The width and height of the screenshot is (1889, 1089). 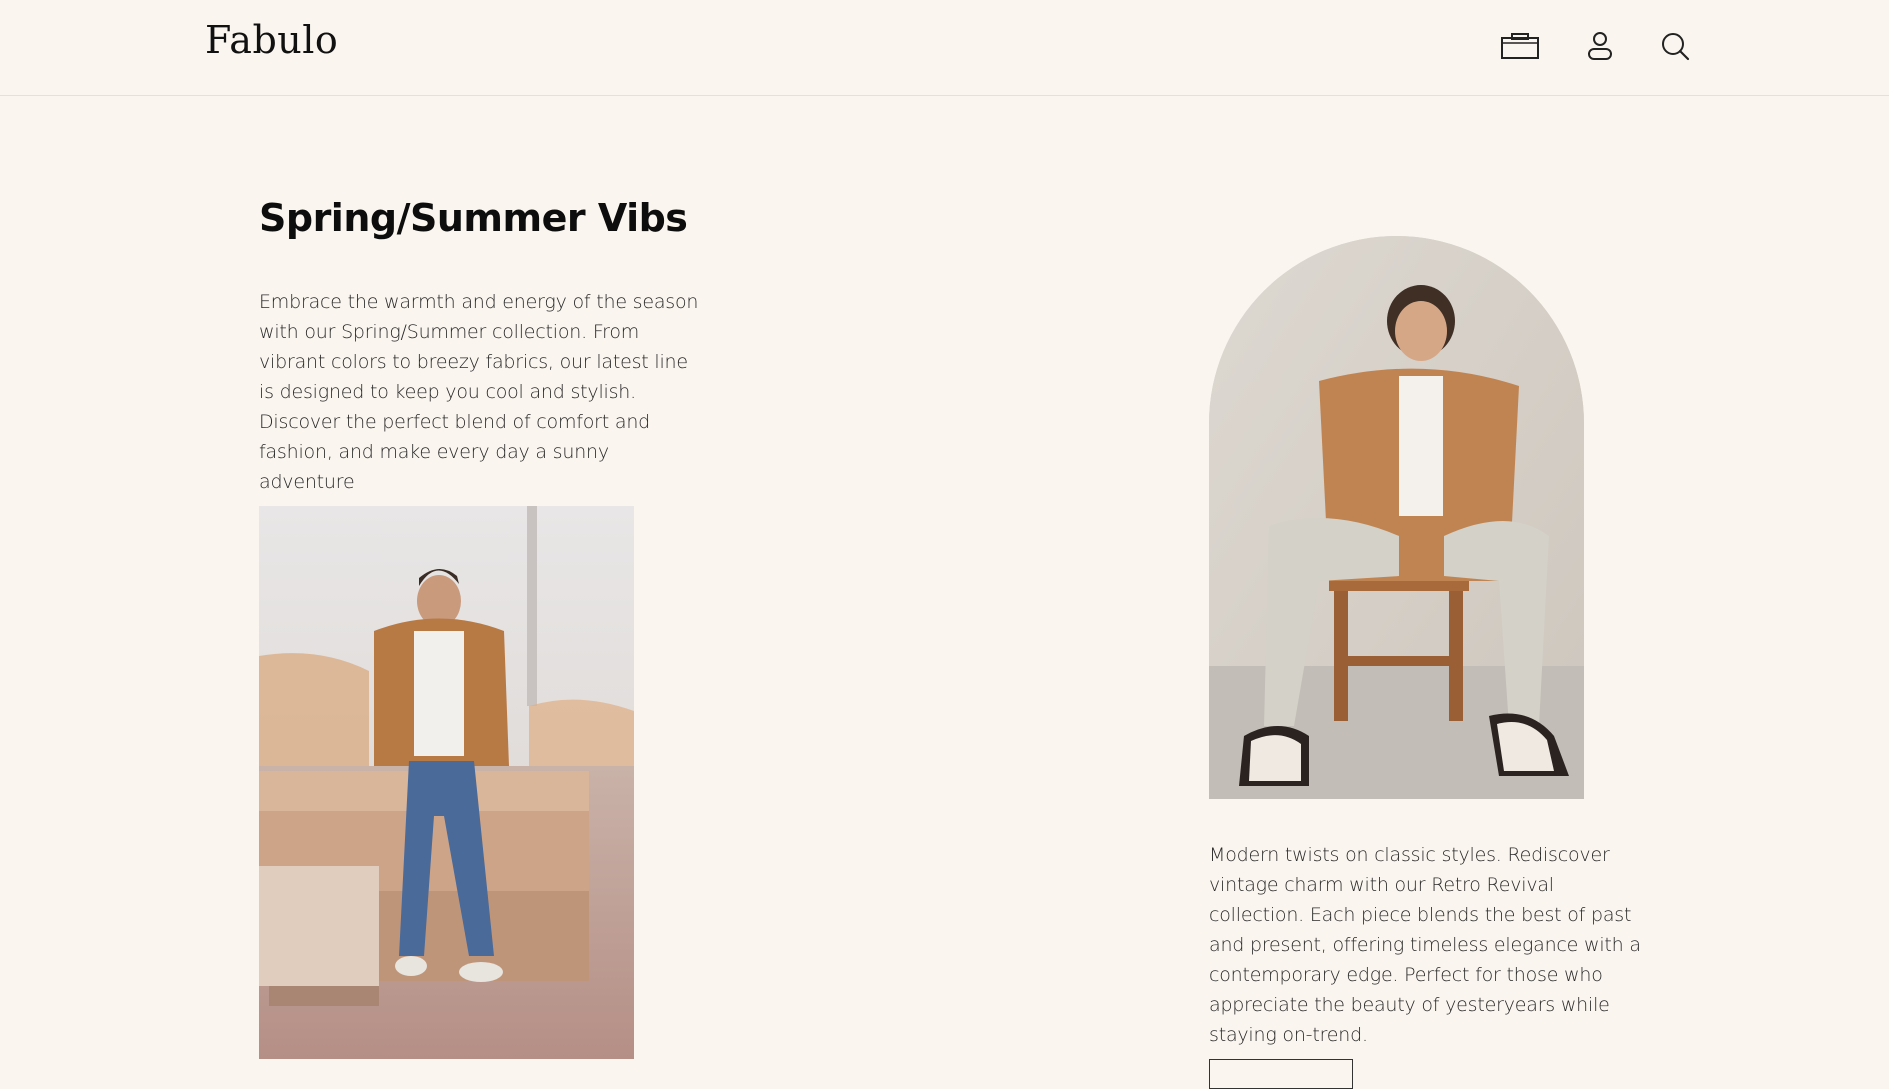 What do you see at coordinates (1675, 46) in the screenshot?
I see `search-icon` at bounding box center [1675, 46].